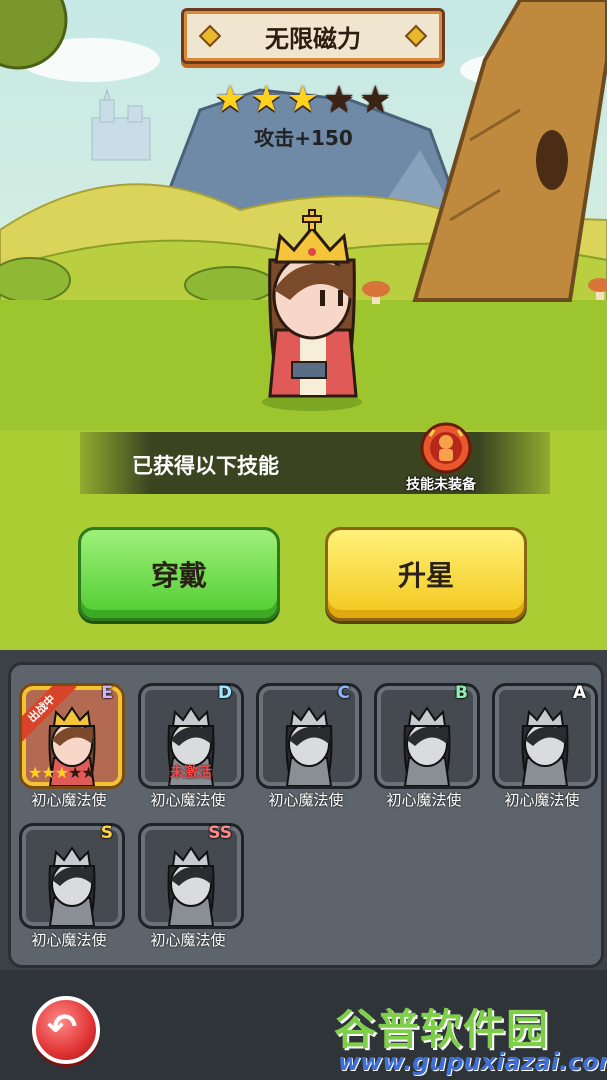 The height and width of the screenshot is (1080, 607). I want to click on character-card: B 初心魔法使, so click(426, 747).